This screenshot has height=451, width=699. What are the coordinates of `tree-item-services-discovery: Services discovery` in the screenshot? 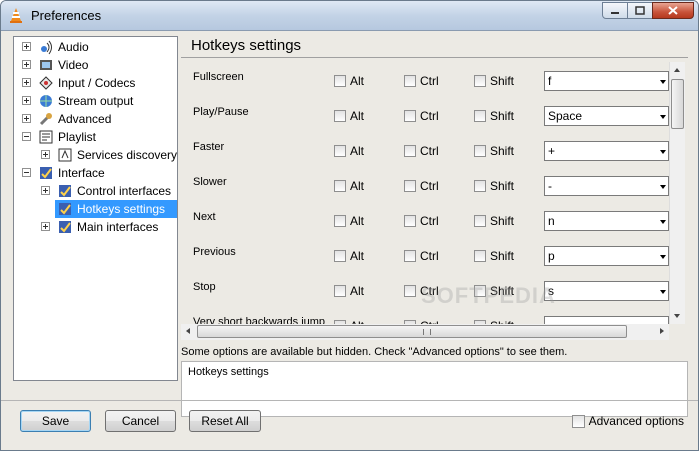 It's located at (95, 155).